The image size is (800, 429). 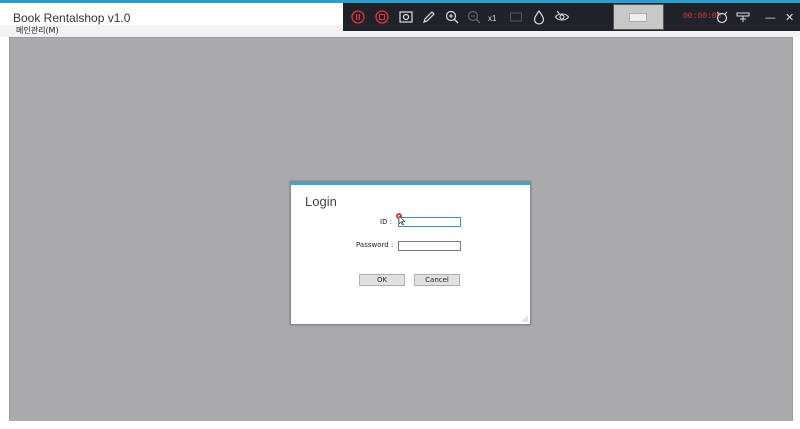 What do you see at coordinates (382, 280) in the screenshot?
I see `ok-button: OK` at bounding box center [382, 280].